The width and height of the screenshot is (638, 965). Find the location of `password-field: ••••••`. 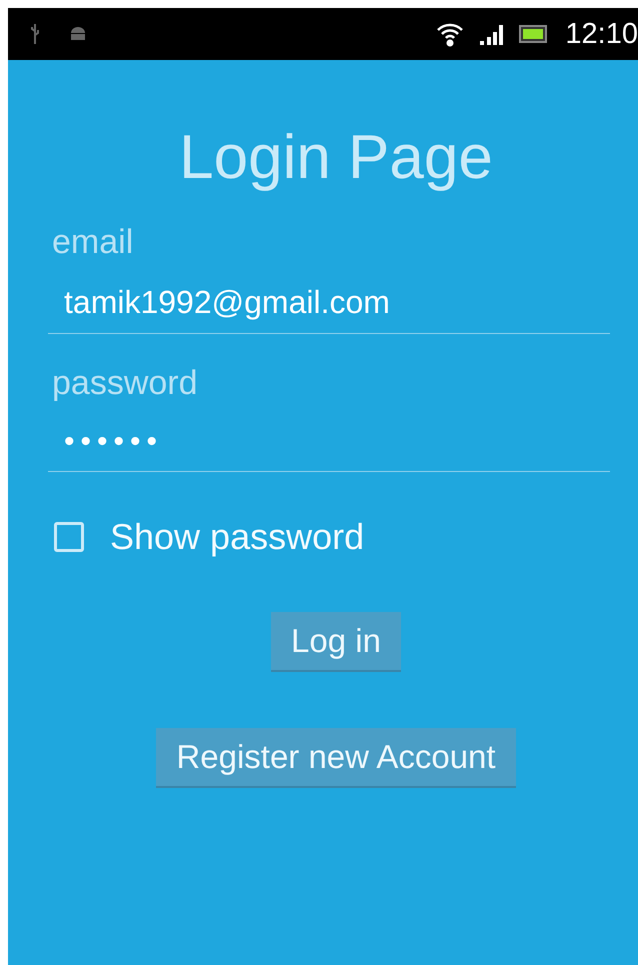

password-field: •••••• is located at coordinates (329, 448).